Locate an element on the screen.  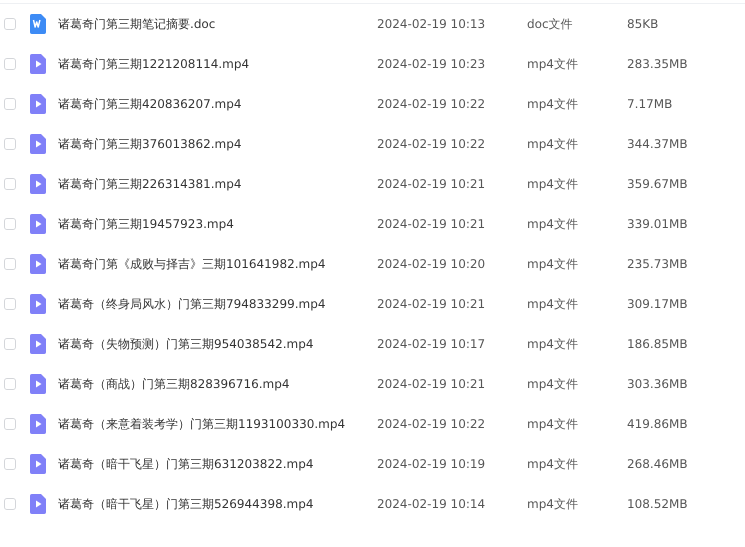
file-name: 诸葛奇门第三期笔记摘要.doc is located at coordinates (217, 24).